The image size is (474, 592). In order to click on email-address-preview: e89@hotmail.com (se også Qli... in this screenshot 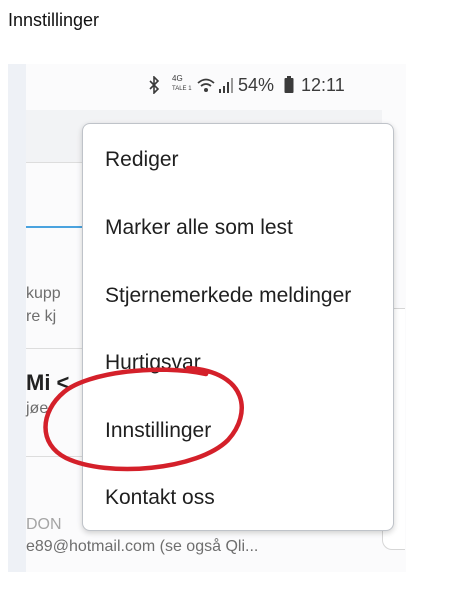, I will do `click(142, 546)`.